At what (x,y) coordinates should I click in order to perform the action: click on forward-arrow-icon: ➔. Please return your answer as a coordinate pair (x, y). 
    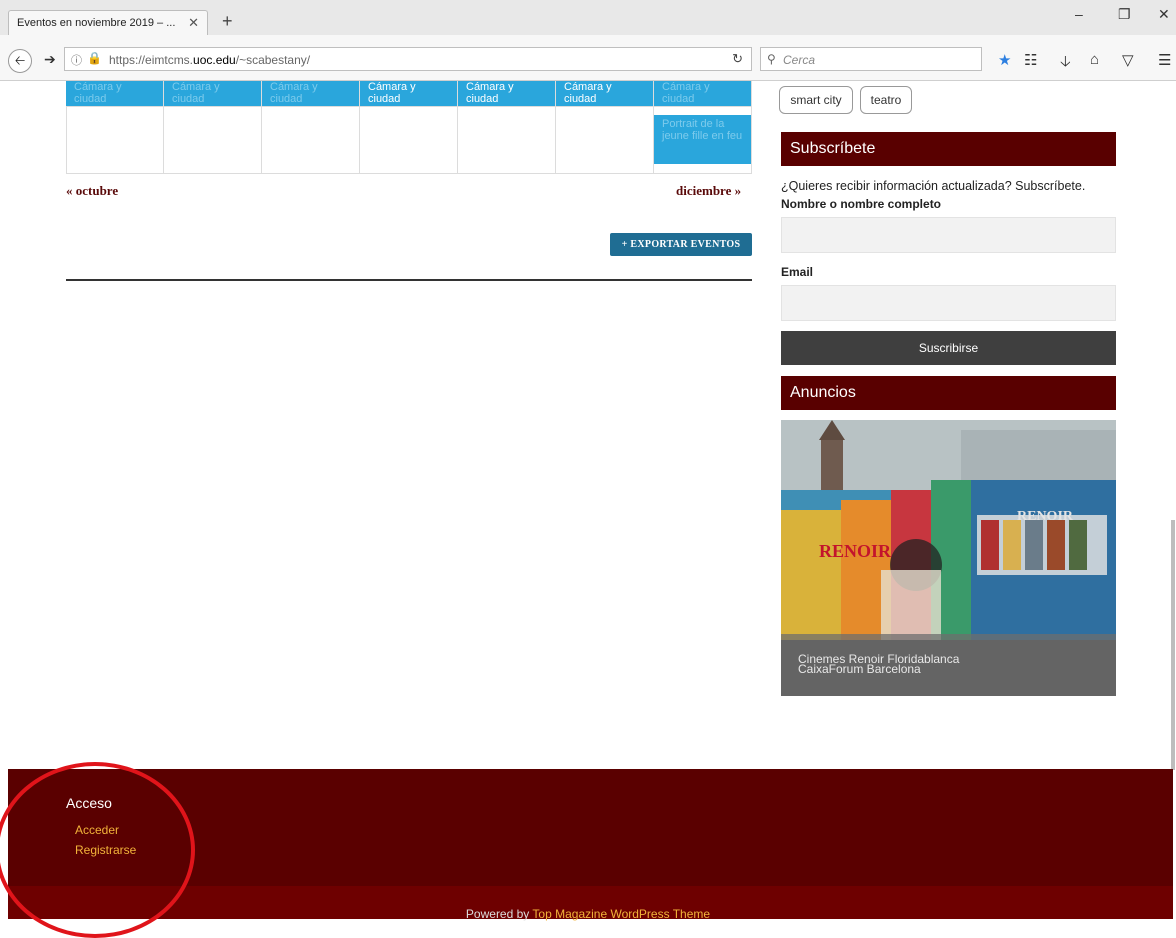
    Looking at the image, I should click on (50, 59).